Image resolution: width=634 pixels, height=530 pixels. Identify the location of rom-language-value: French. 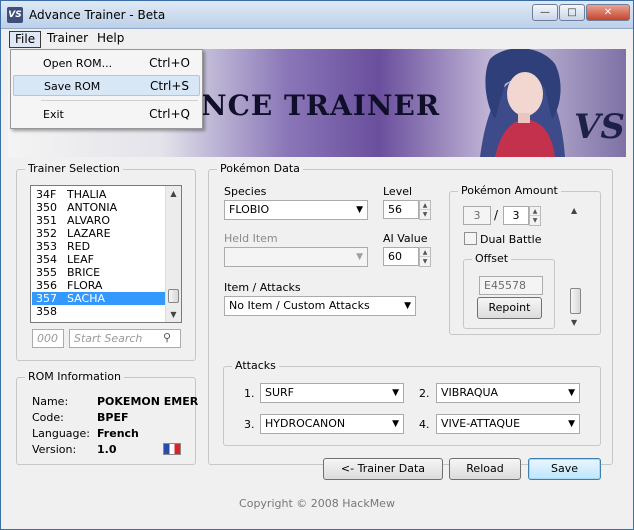
(118, 433).